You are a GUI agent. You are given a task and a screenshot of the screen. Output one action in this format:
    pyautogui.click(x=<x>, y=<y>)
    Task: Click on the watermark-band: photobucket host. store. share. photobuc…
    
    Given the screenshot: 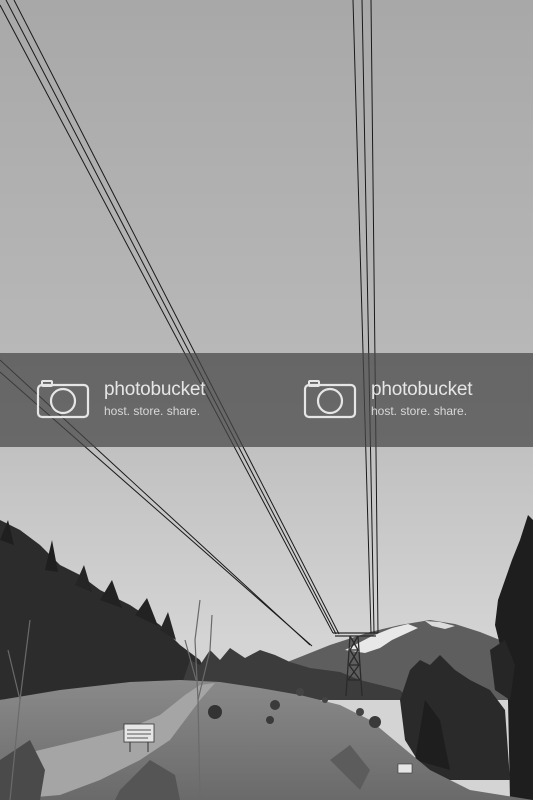 What is the action you would take?
    pyautogui.click(x=266, y=400)
    